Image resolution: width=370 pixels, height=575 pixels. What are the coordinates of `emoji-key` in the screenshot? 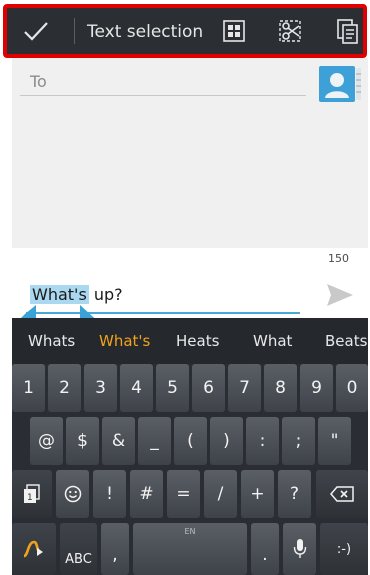 It's located at (72, 494).